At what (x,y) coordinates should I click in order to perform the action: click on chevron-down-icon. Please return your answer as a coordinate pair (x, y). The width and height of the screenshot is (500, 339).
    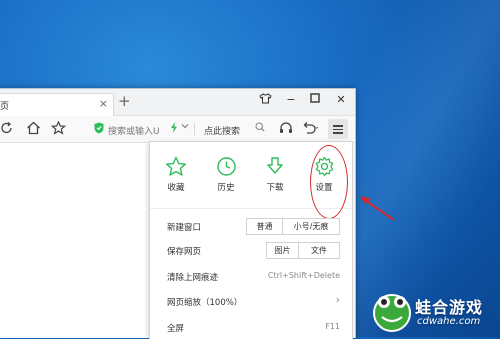
    Looking at the image, I should click on (185, 127).